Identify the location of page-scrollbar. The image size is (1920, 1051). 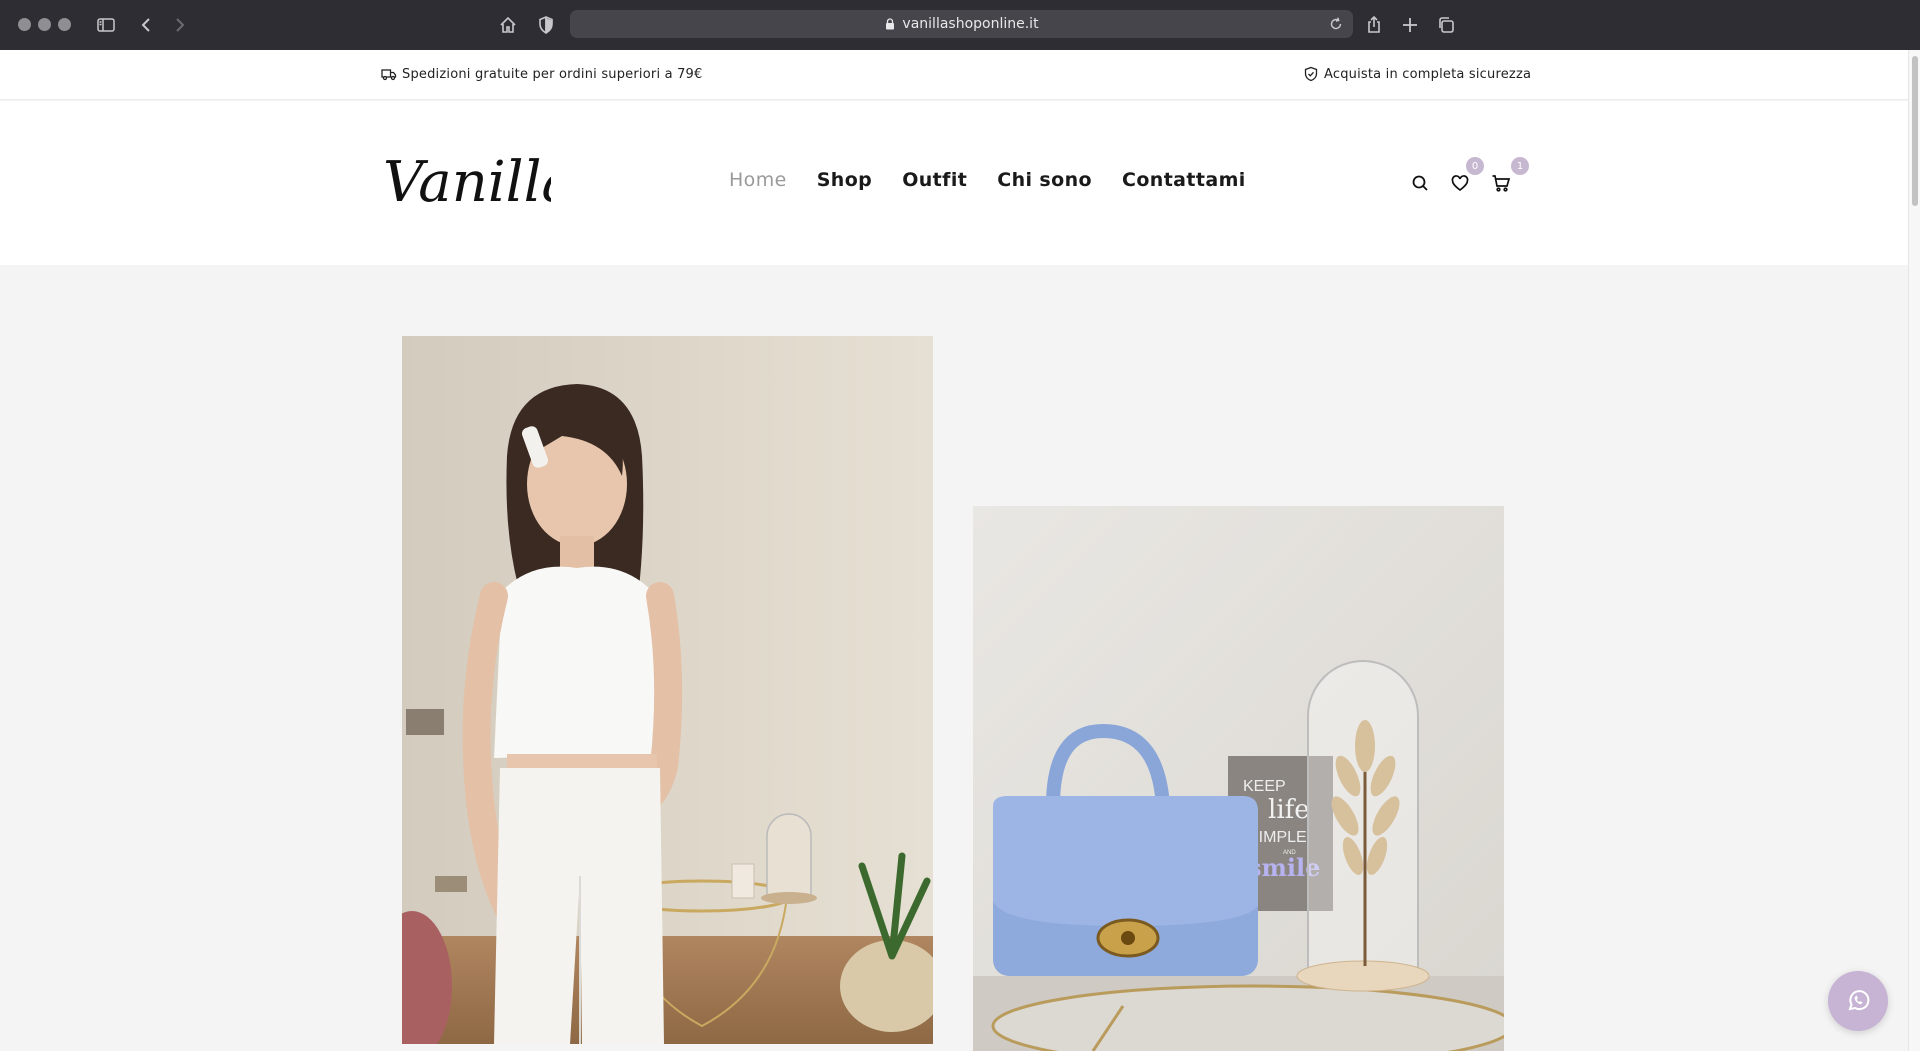
(1914, 550).